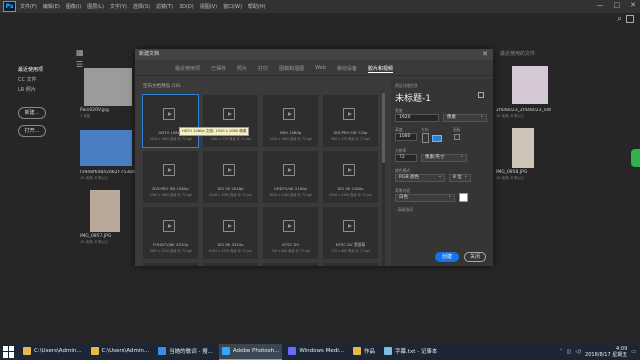 The width and height of the screenshot is (640, 360). What do you see at coordinates (485, 54) in the screenshot?
I see `dialog-close-icon: ✕` at bounding box center [485, 54].